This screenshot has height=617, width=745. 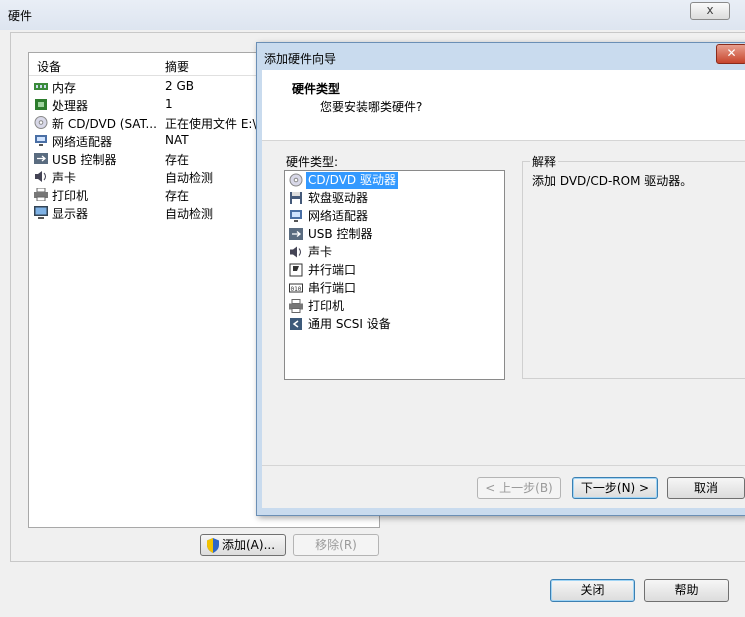 What do you see at coordinates (145, 87) in the screenshot?
I see `device-row-memory: 内存 2 GB` at bounding box center [145, 87].